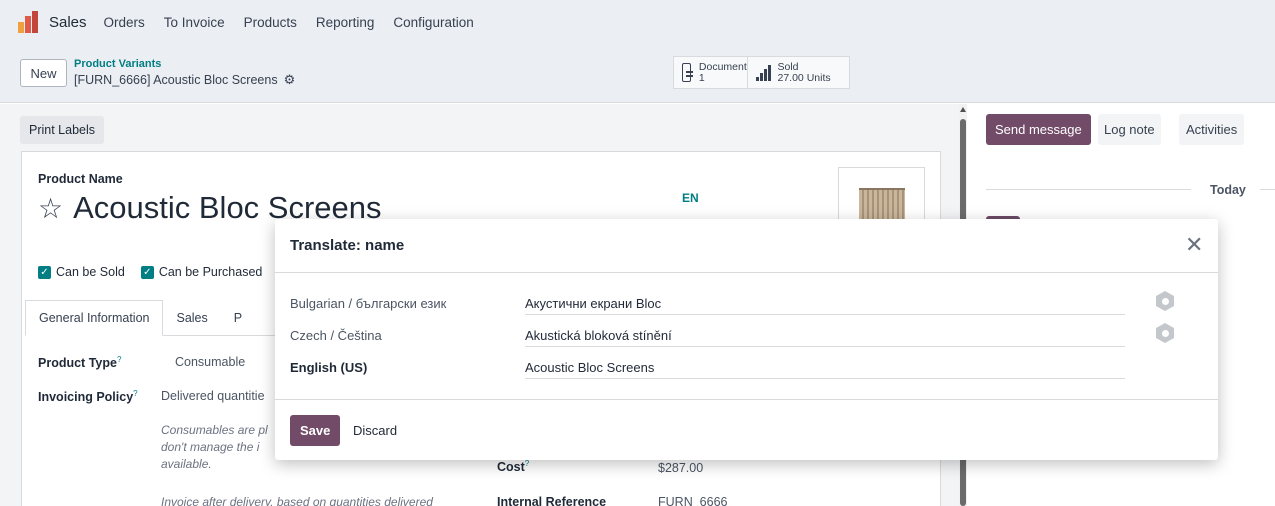 Image resolution: width=1275 pixels, height=506 pixels. I want to click on scroll-up-arrow-icon, so click(963, 109).